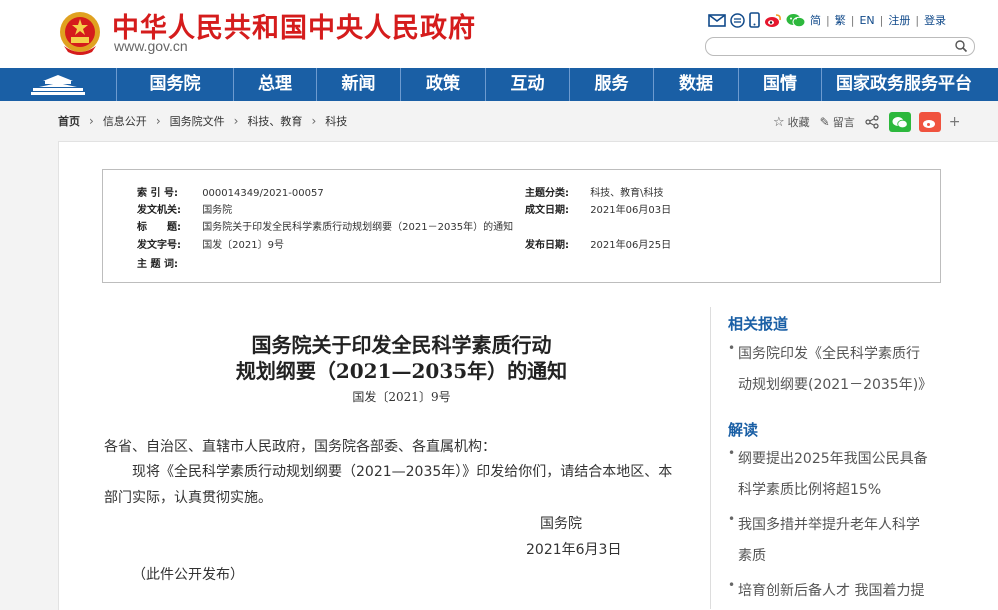  I want to click on link-line: 动规划纲要(2021－2035年)》, so click(835, 385).